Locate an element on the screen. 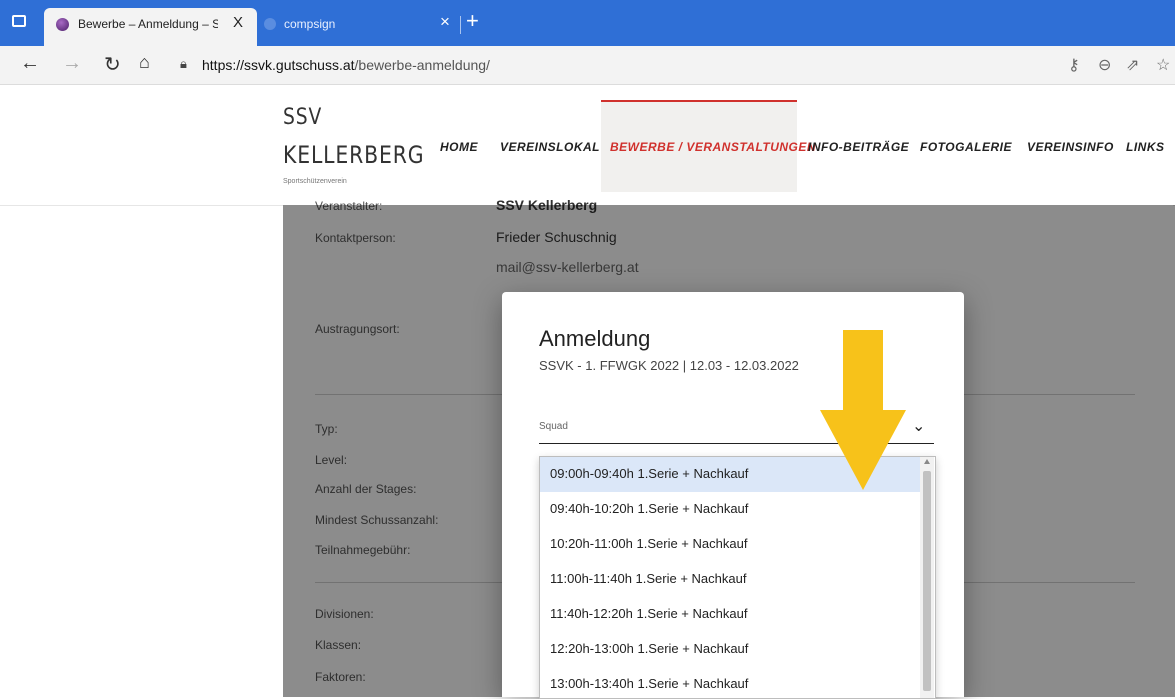 The image size is (1175, 699). close-tab-icon: × is located at coordinates (445, 22).